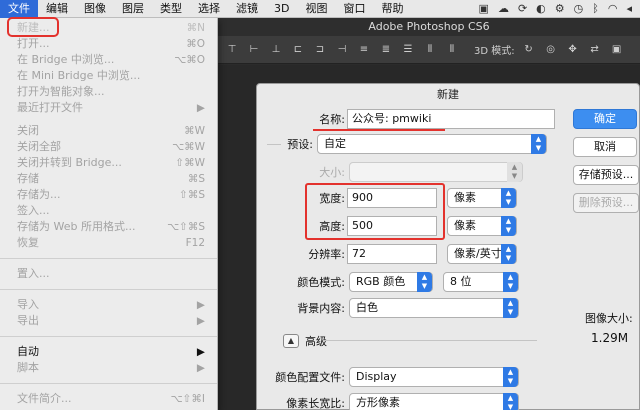 This screenshot has width=640, height=410. What do you see at coordinates (429, 27) in the screenshot?
I see `app-title: Adobe Photoshop CS6` at bounding box center [429, 27].